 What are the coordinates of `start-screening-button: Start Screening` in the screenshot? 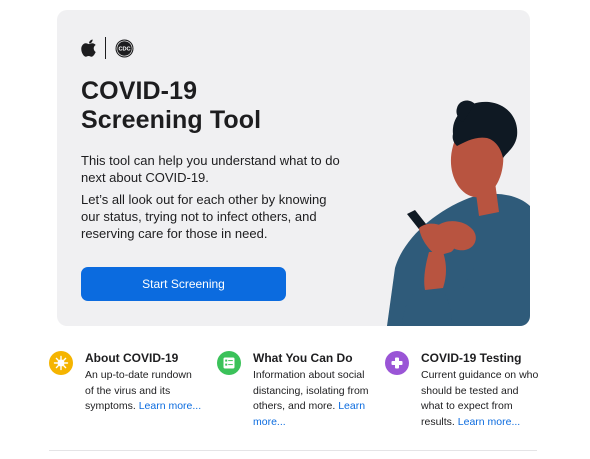 It's located at (183, 284).